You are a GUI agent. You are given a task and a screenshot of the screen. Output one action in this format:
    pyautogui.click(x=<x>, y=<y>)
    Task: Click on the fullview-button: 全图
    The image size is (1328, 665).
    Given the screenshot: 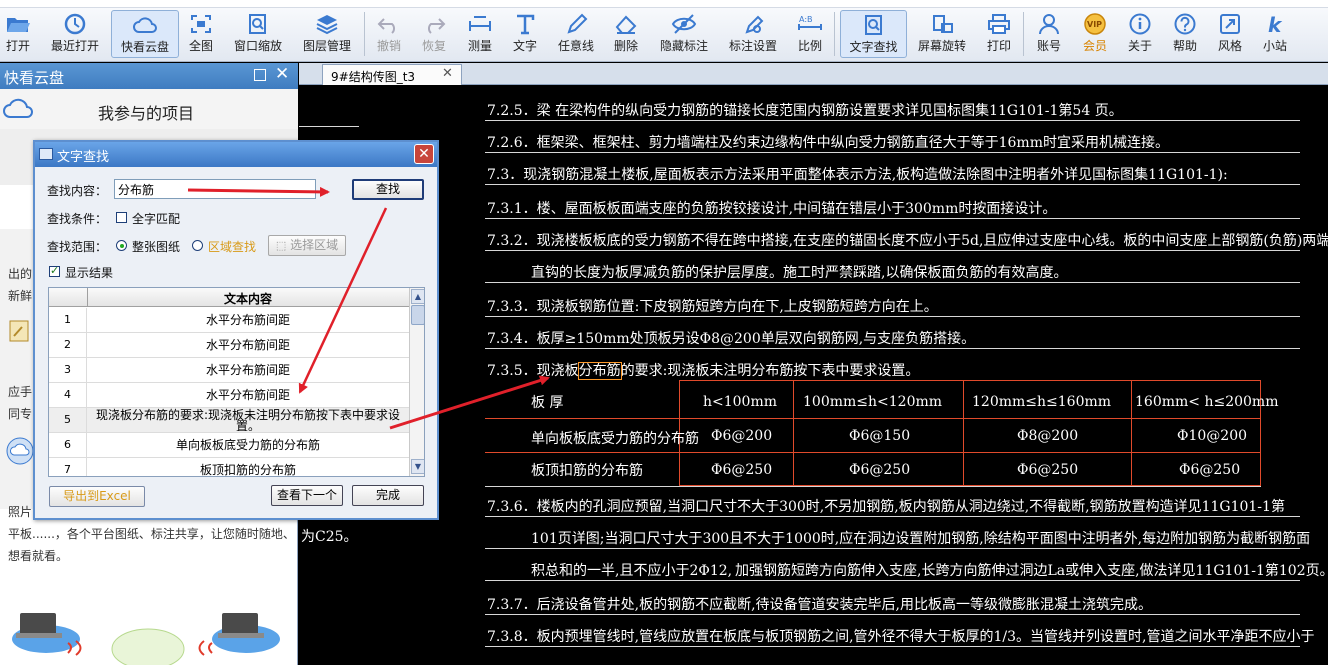 What is the action you would take?
    pyautogui.click(x=201, y=34)
    